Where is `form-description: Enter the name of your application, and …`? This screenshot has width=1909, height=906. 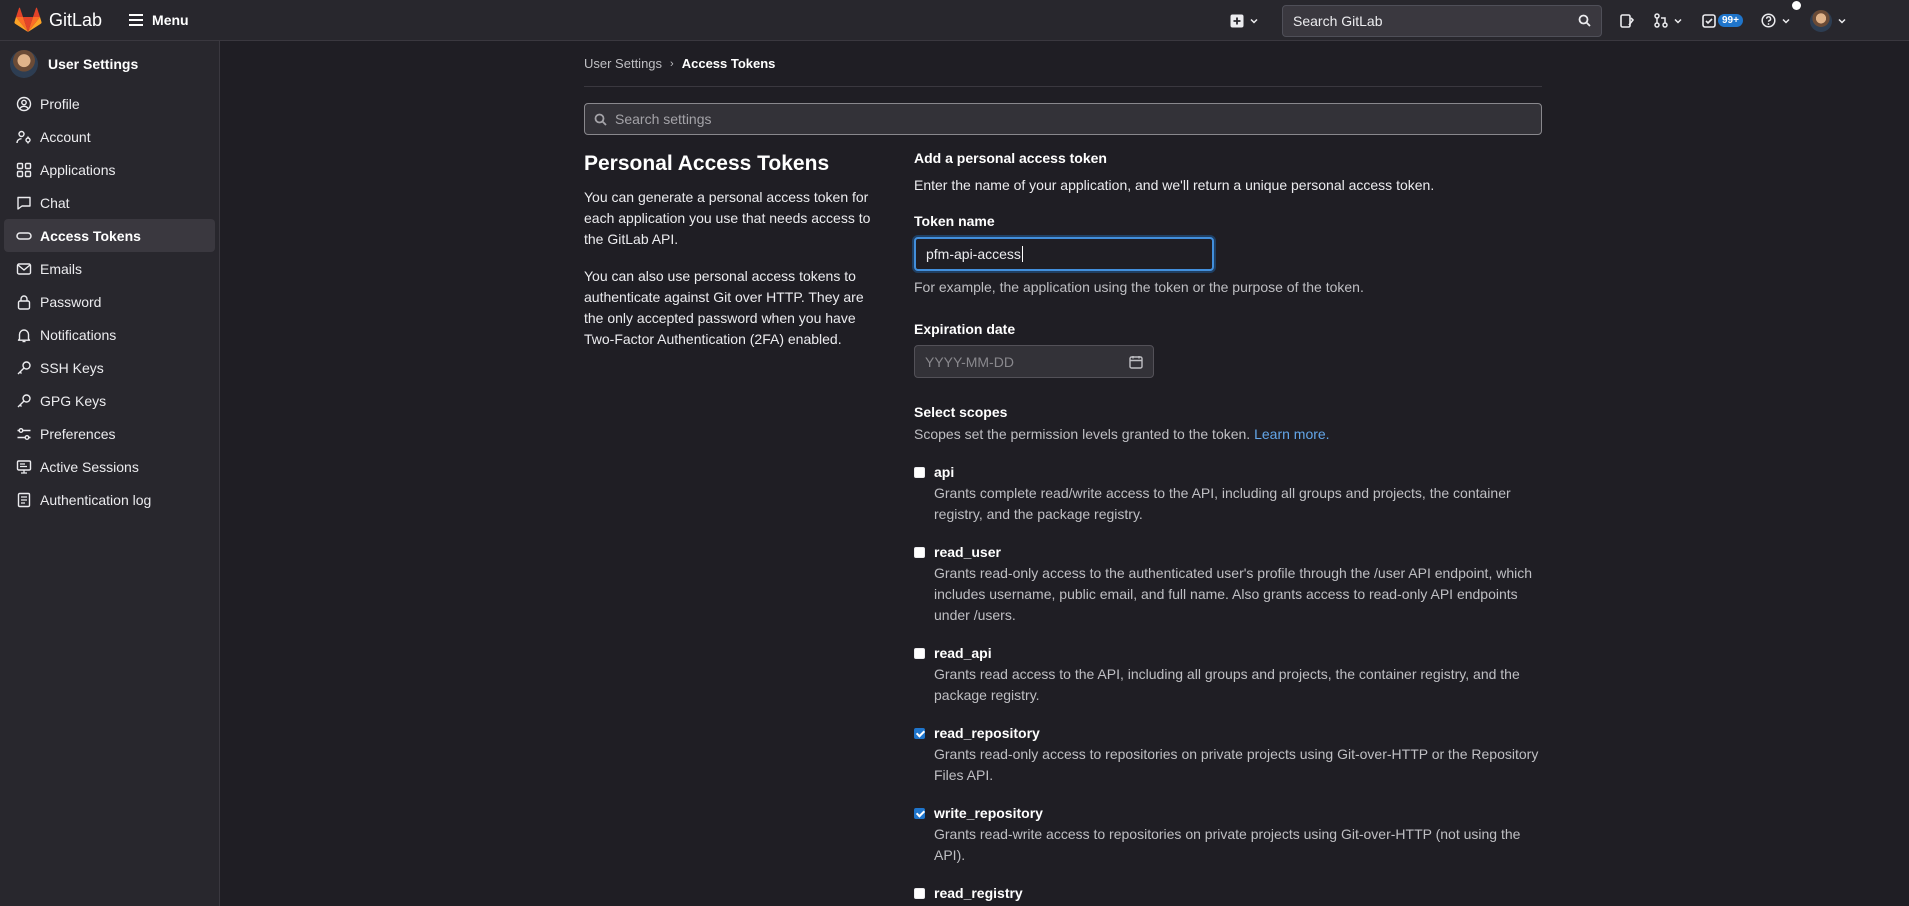 form-description: Enter the name of your application, and … is located at coordinates (1174, 185).